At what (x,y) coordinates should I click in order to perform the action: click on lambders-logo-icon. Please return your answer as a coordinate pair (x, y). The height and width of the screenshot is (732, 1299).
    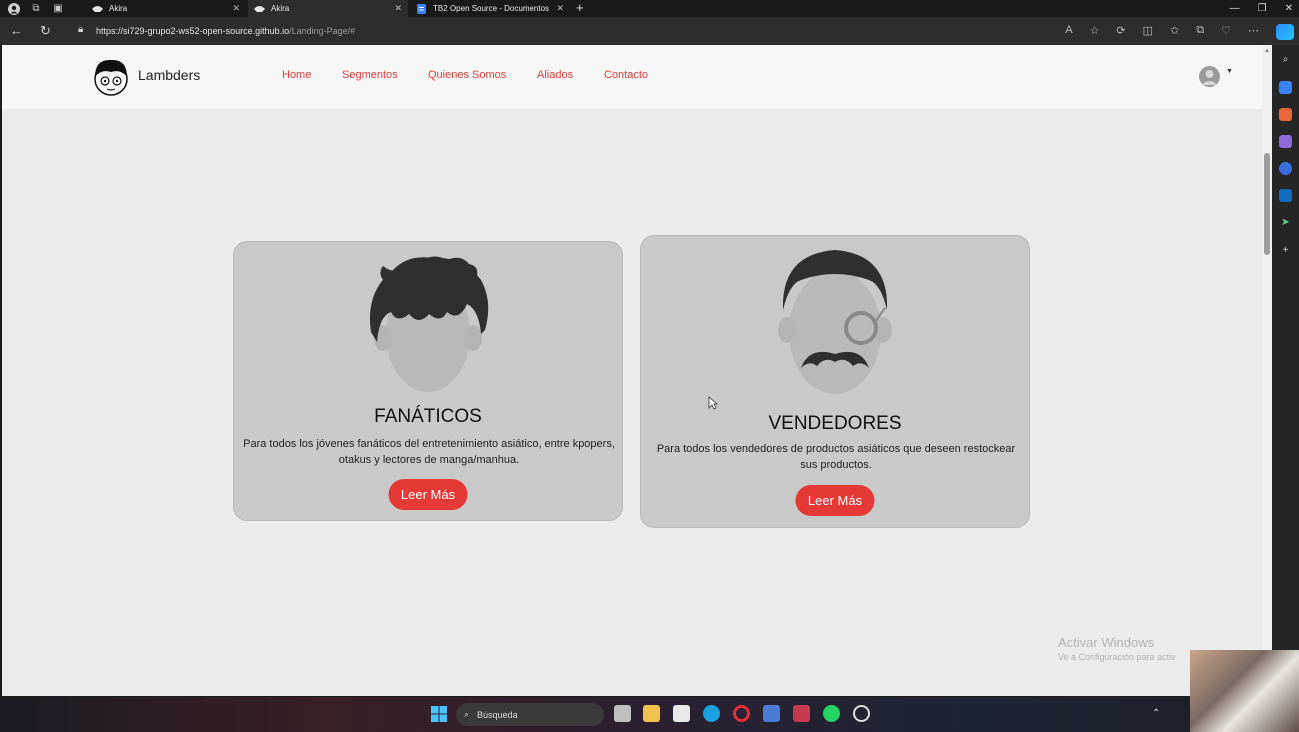
    Looking at the image, I should click on (111, 77).